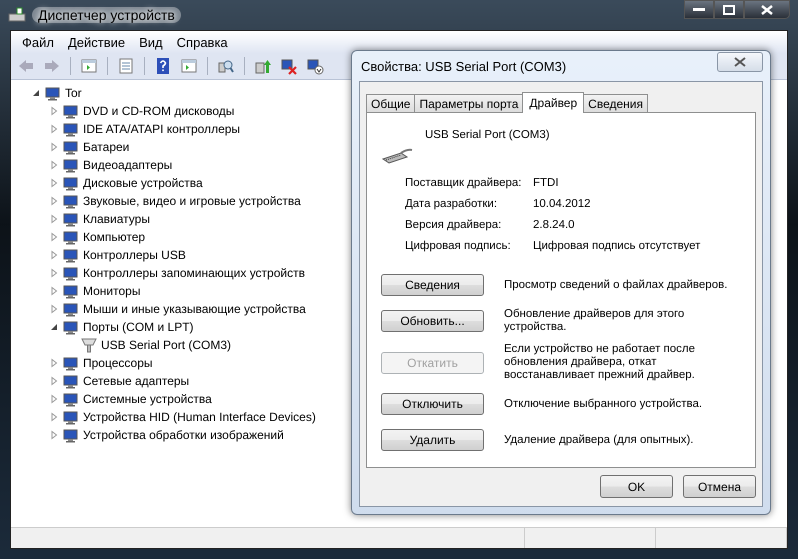 The width and height of the screenshot is (798, 559). Describe the element at coordinates (469, 103) in the screenshot. I see `tab: Параметры порта` at that location.